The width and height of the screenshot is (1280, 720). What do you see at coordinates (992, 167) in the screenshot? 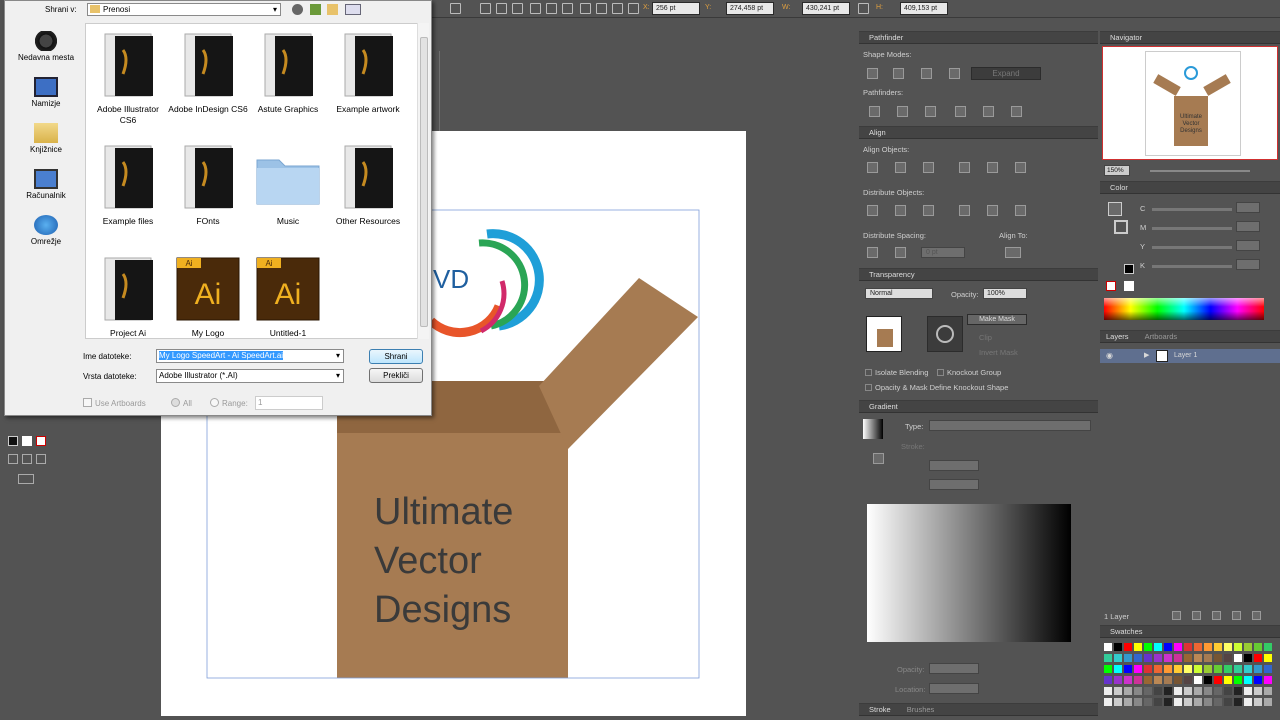
I see `align-vcenter-icon` at bounding box center [992, 167].